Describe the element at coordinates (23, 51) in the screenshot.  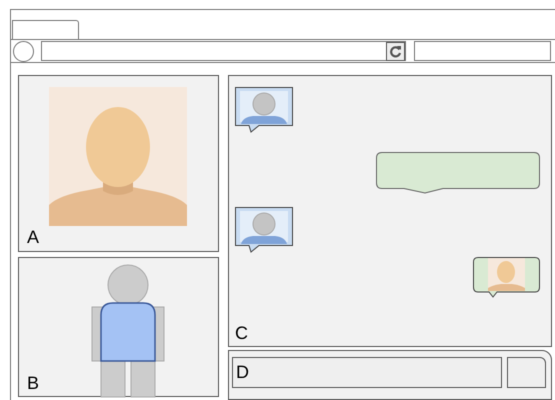
I see `home-button` at that location.